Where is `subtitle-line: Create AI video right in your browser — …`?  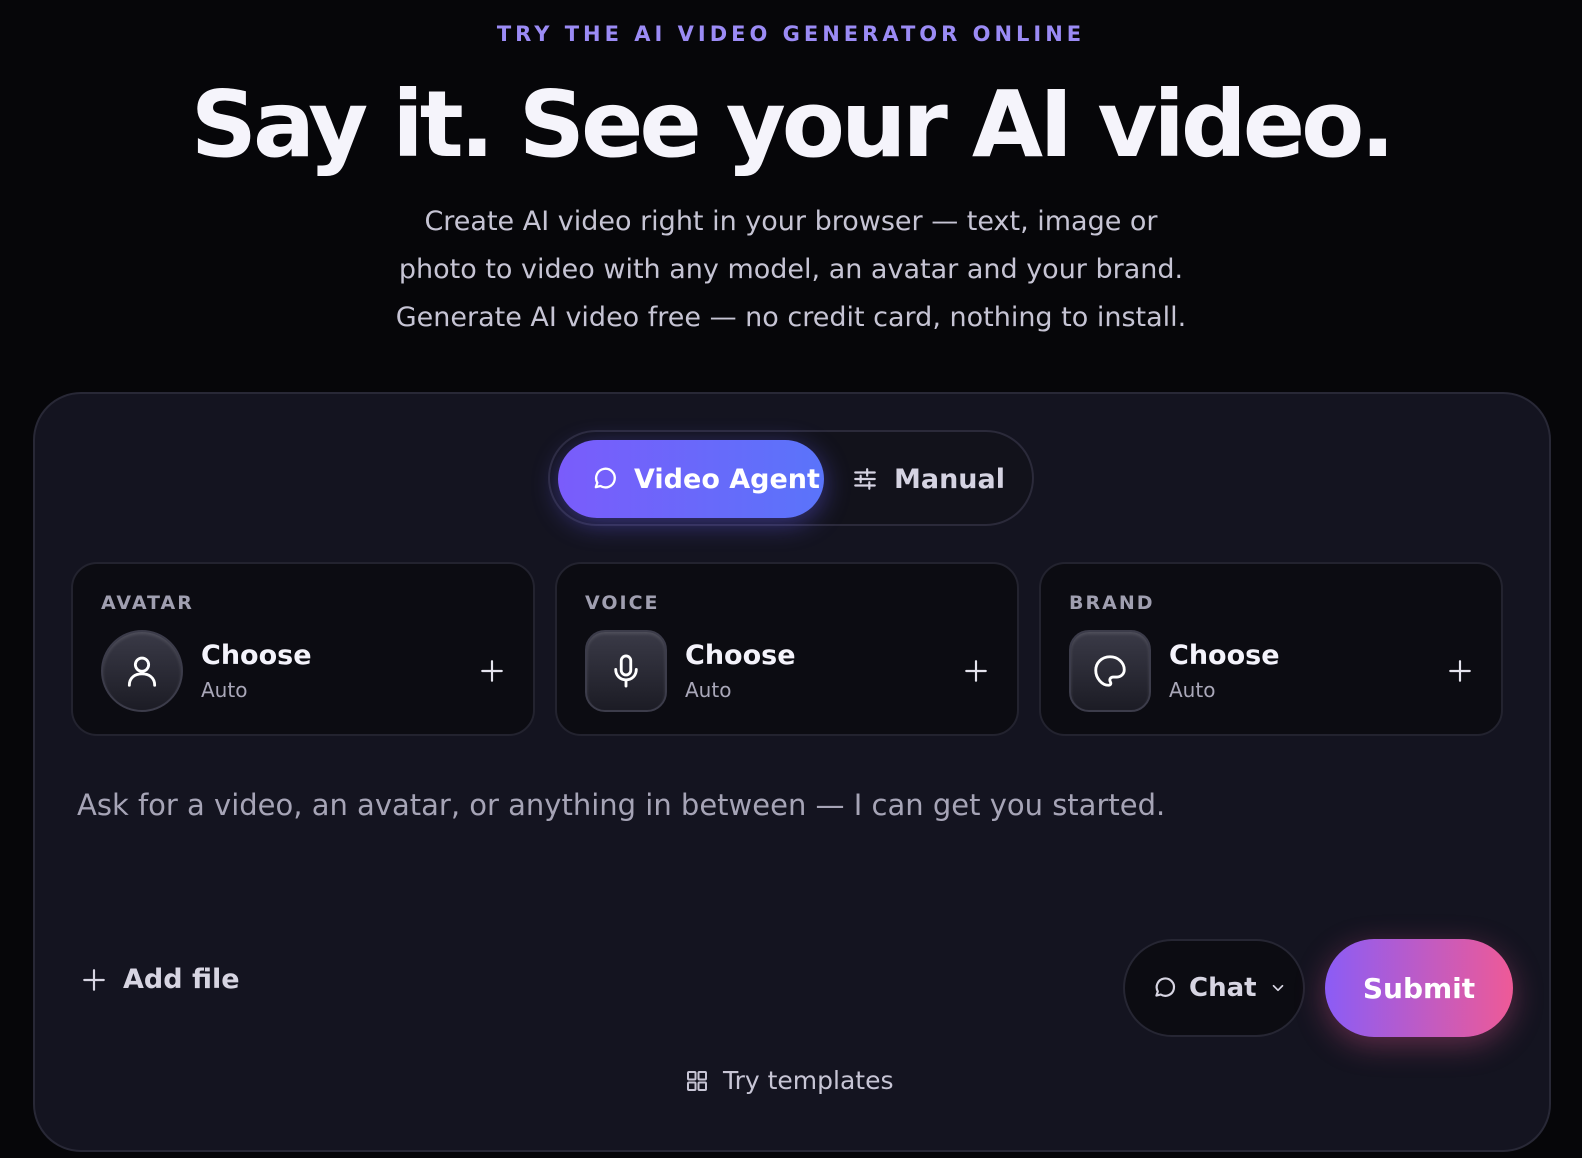 subtitle-line: Create AI video right in your browser — … is located at coordinates (791, 221).